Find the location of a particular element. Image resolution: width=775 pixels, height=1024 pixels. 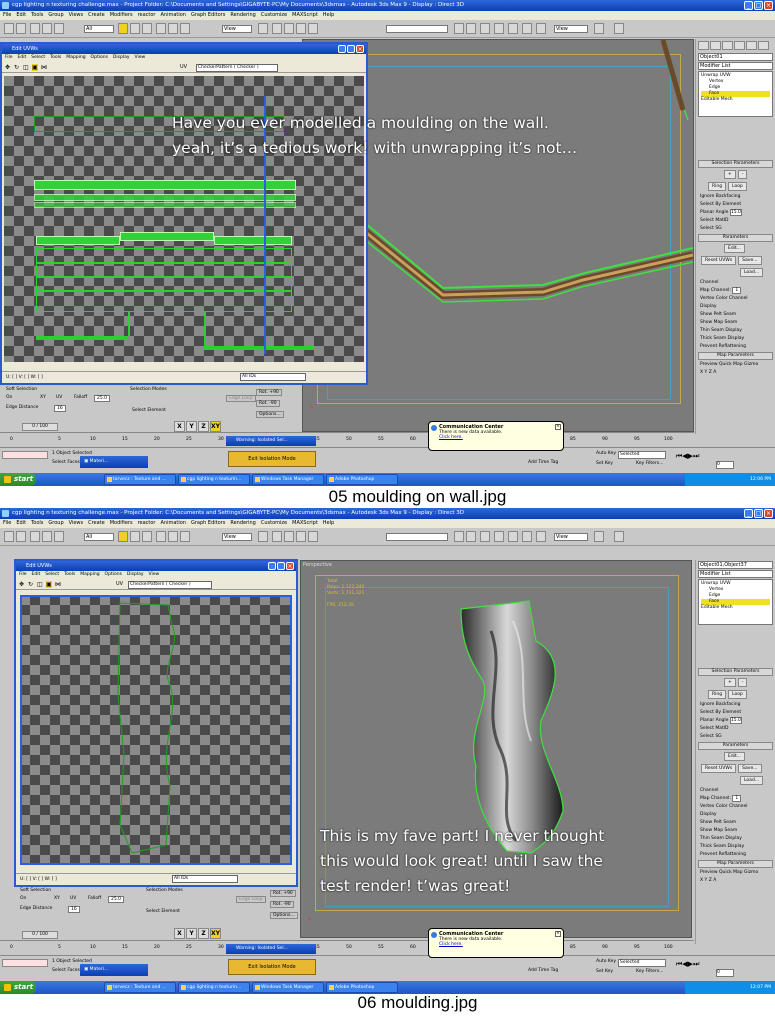

named-selection-dropdown is located at coordinates (417, 537).